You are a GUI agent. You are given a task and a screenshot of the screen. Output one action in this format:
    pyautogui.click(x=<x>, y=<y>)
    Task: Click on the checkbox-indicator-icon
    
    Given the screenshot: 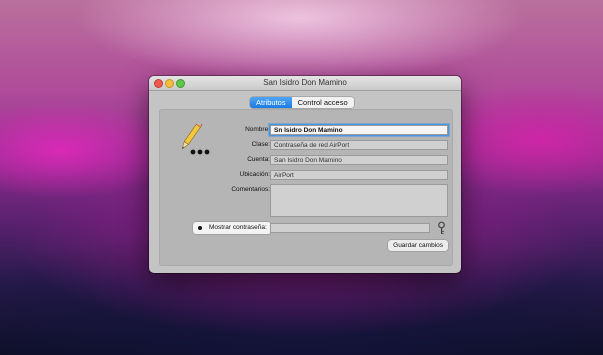 What is the action you would take?
    pyautogui.click(x=200, y=228)
    